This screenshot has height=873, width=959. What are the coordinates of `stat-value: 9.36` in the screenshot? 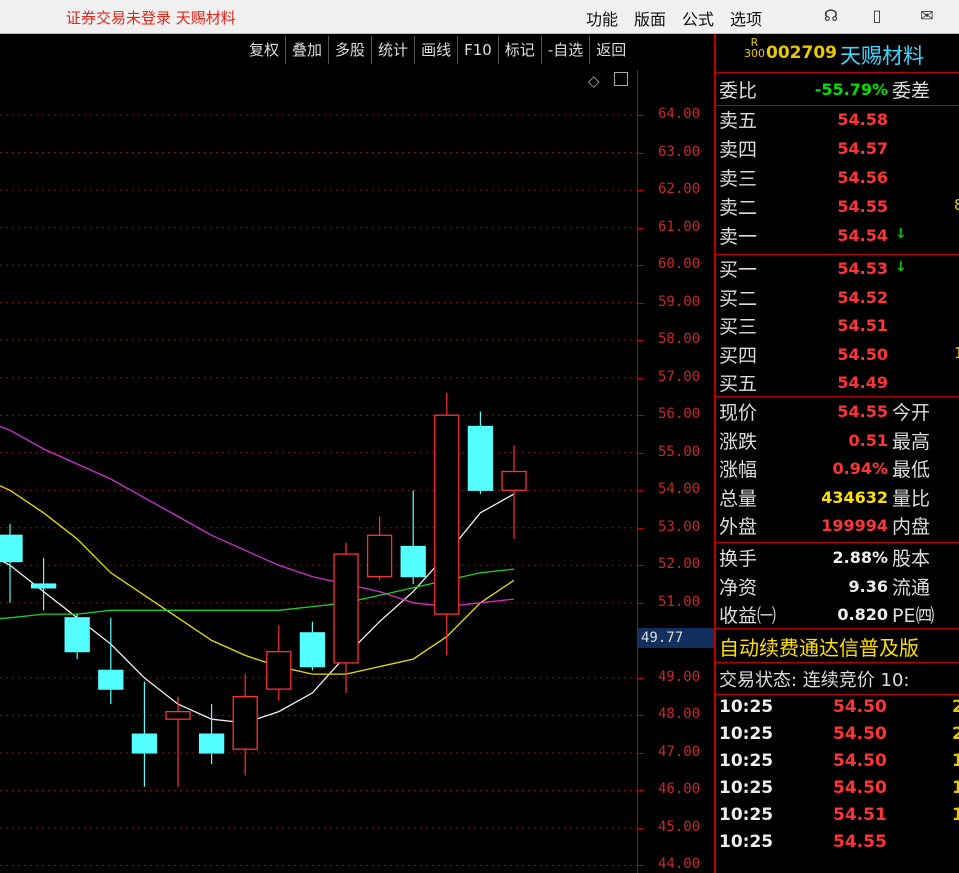 It's located at (868, 586).